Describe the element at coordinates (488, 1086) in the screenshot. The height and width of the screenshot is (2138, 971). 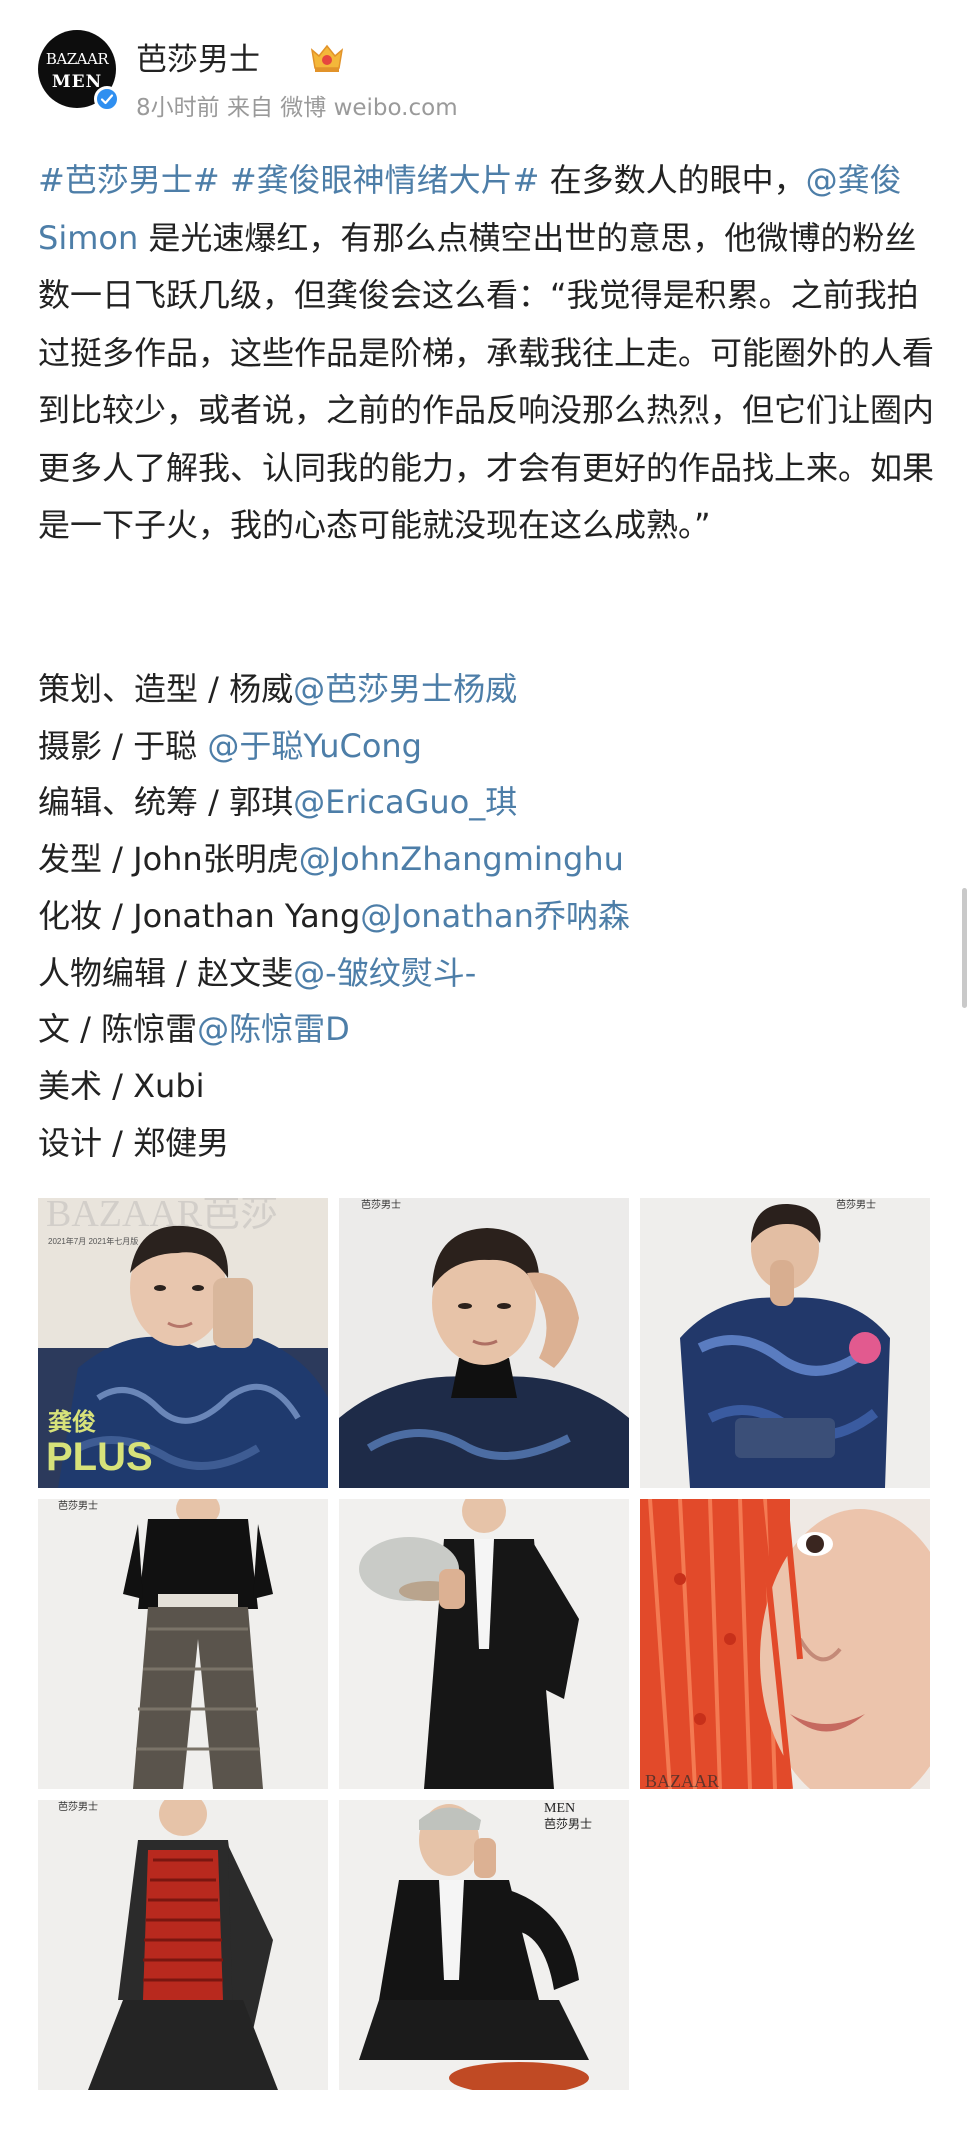
I see `credit-line: 美术 / Xubi` at that location.